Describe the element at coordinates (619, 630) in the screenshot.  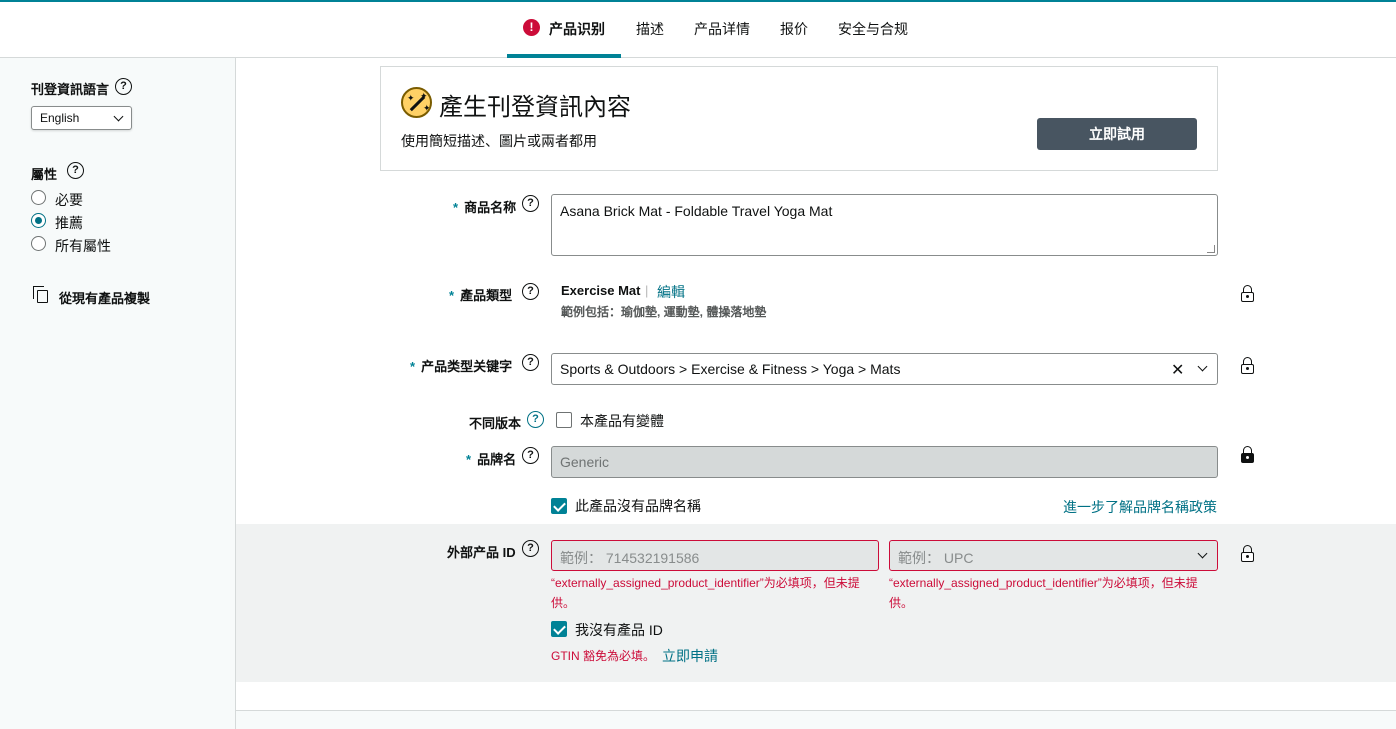
I see `no-product-id-label: 我沒有產品 ID` at that location.